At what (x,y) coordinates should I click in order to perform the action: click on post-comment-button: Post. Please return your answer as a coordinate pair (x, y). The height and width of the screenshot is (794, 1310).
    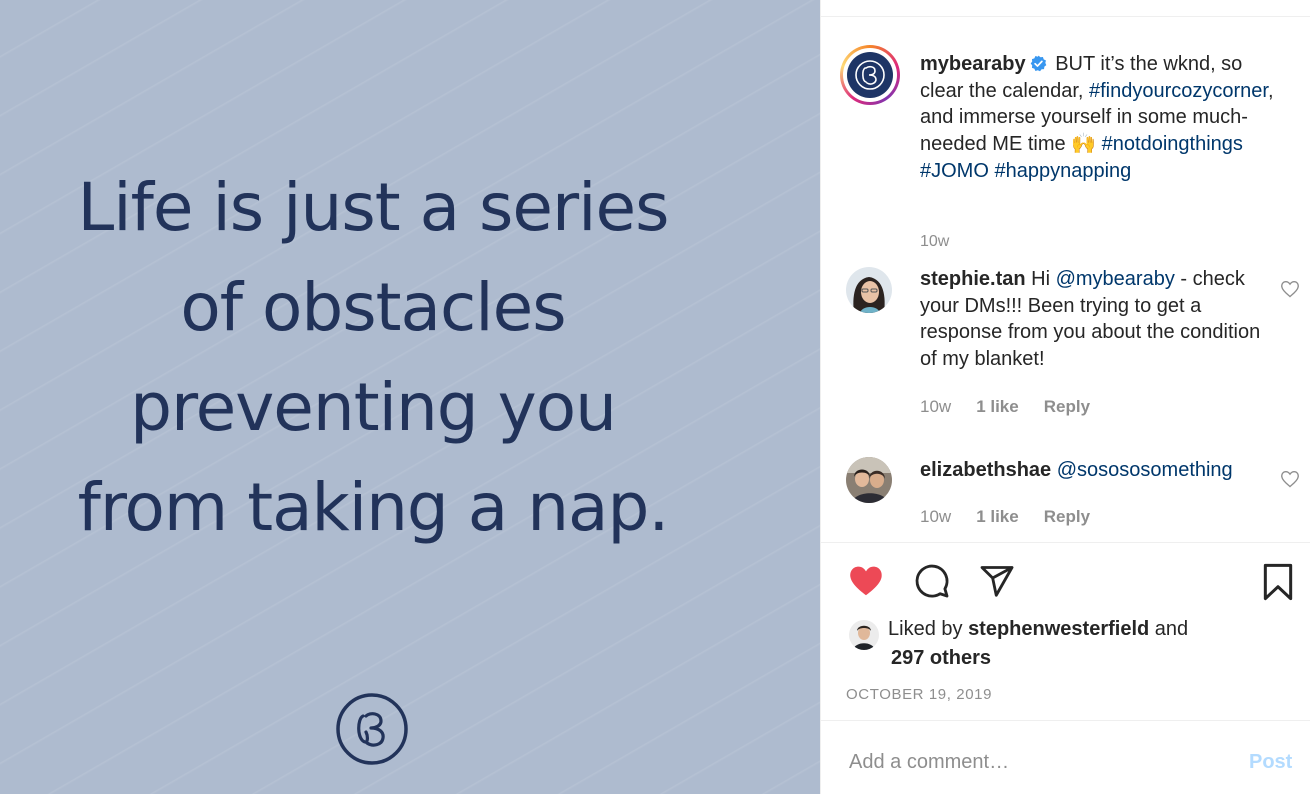
    Looking at the image, I should click on (1270, 762).